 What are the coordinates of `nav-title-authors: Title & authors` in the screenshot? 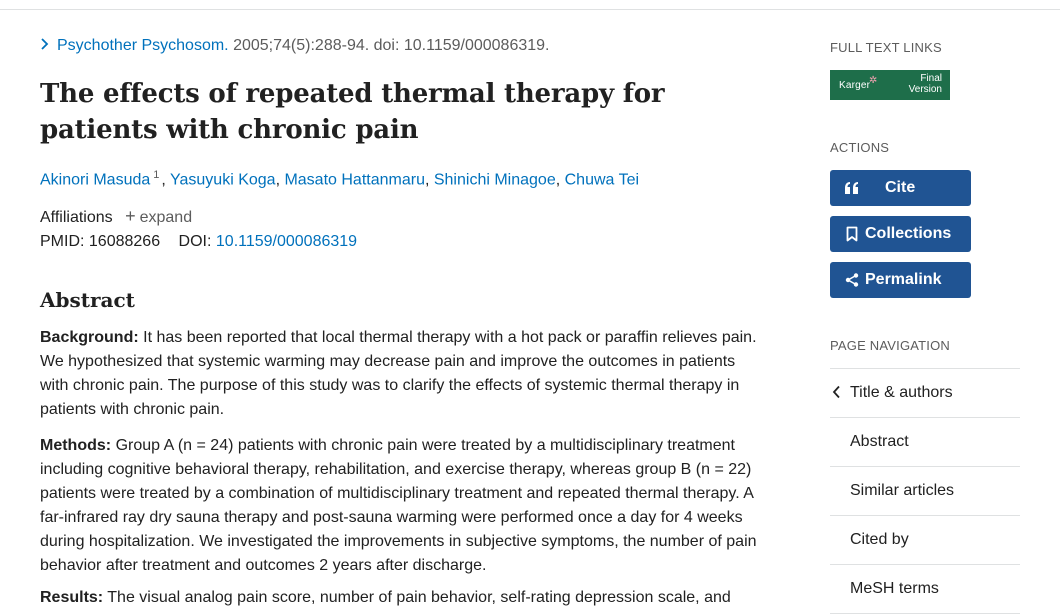 It's located at (925, 393).